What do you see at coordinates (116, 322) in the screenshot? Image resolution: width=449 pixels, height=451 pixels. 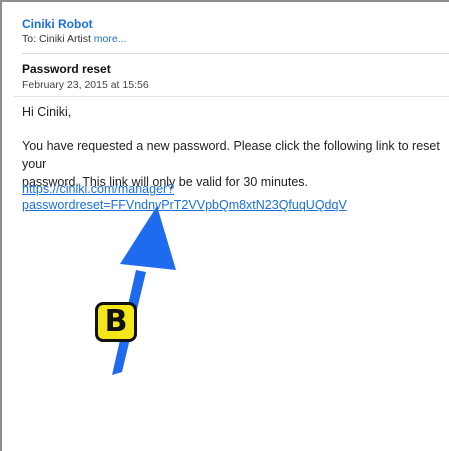 I see `annotation-badge-b: B` at bounding box center [116, 322].